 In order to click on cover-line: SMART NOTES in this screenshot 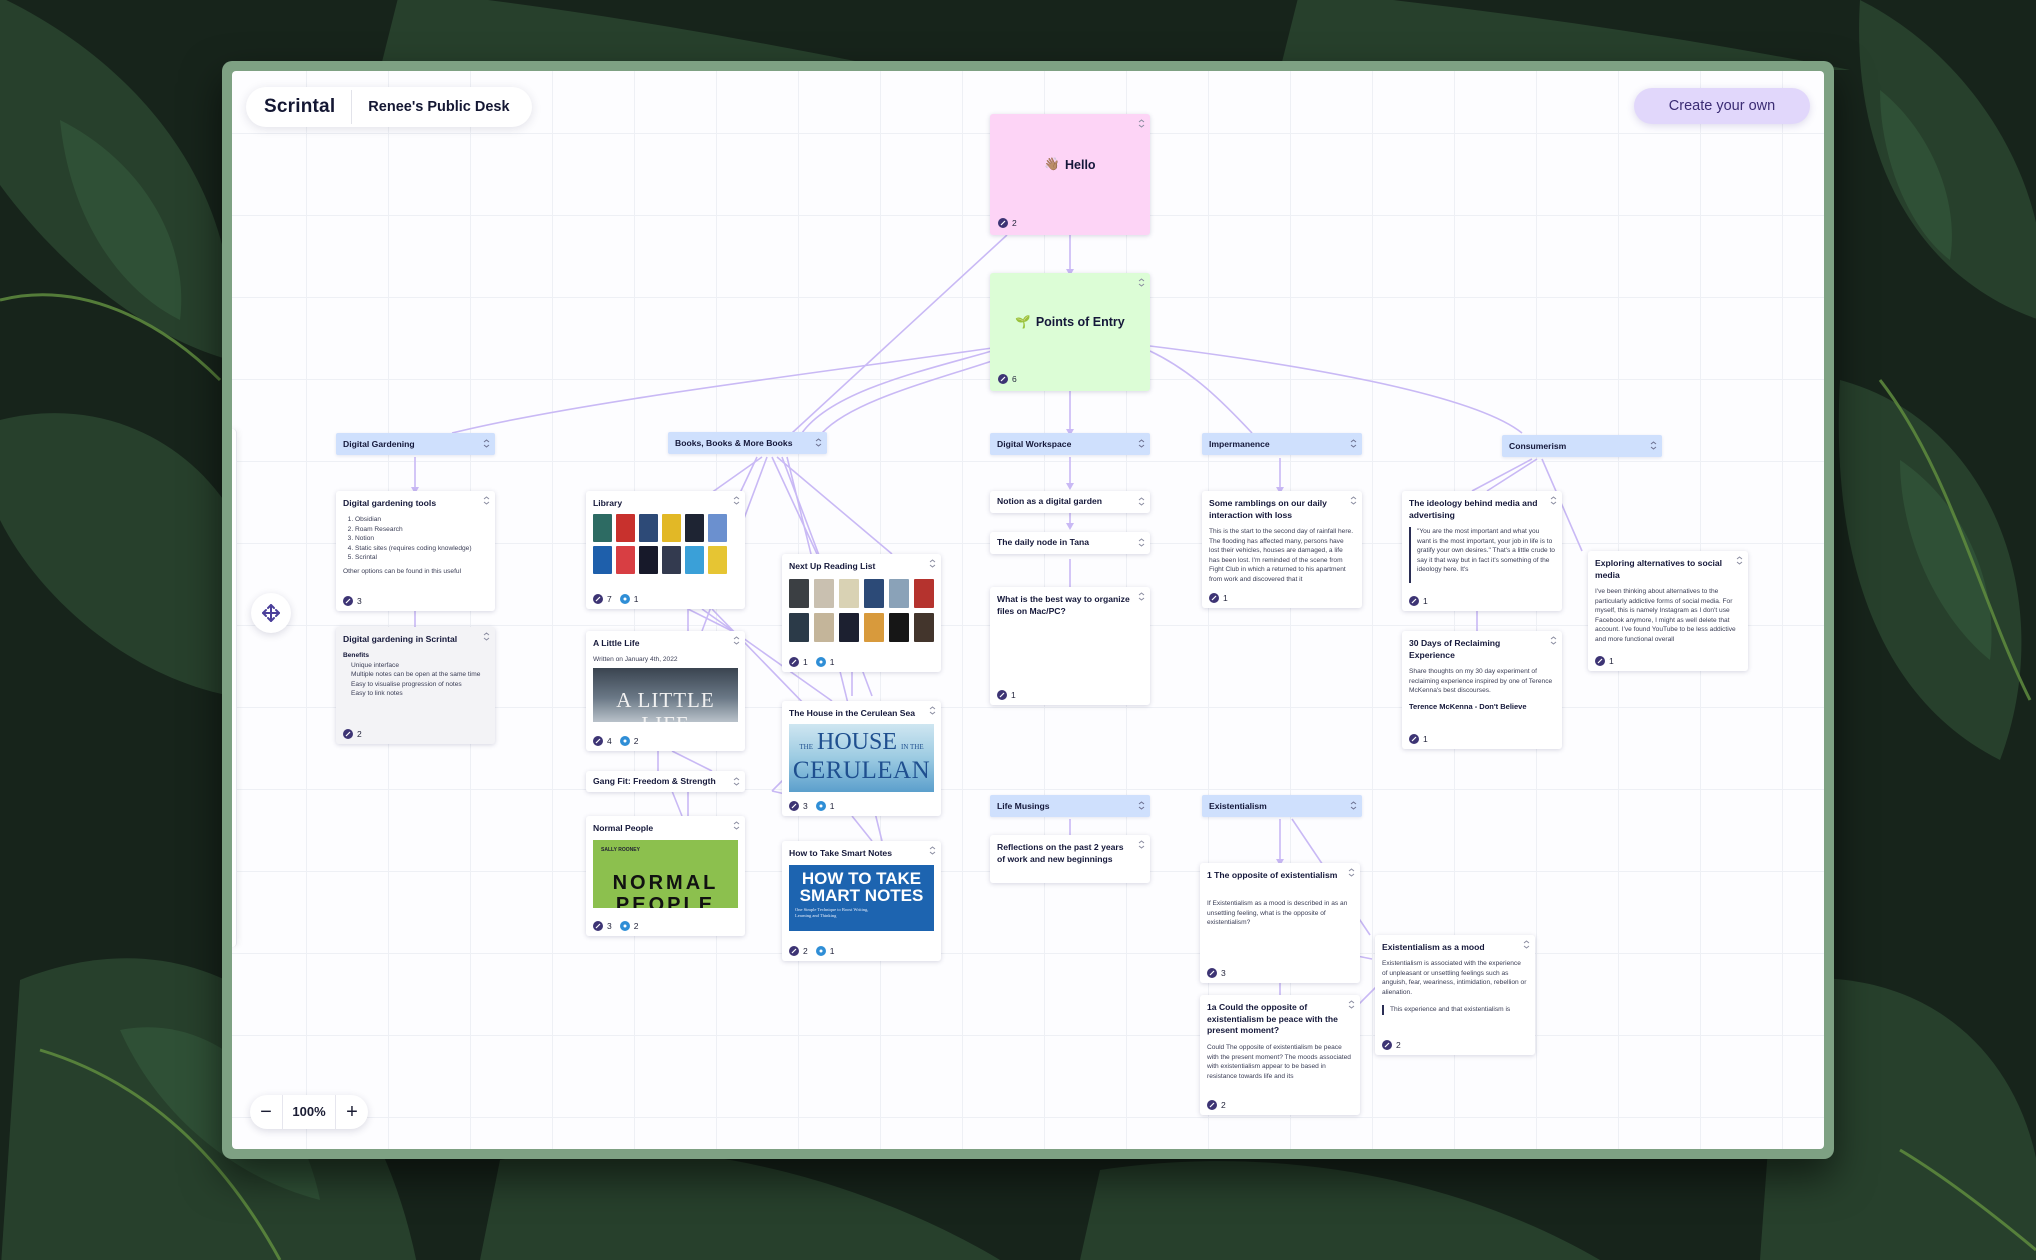, I will do `click(861, 895)`.